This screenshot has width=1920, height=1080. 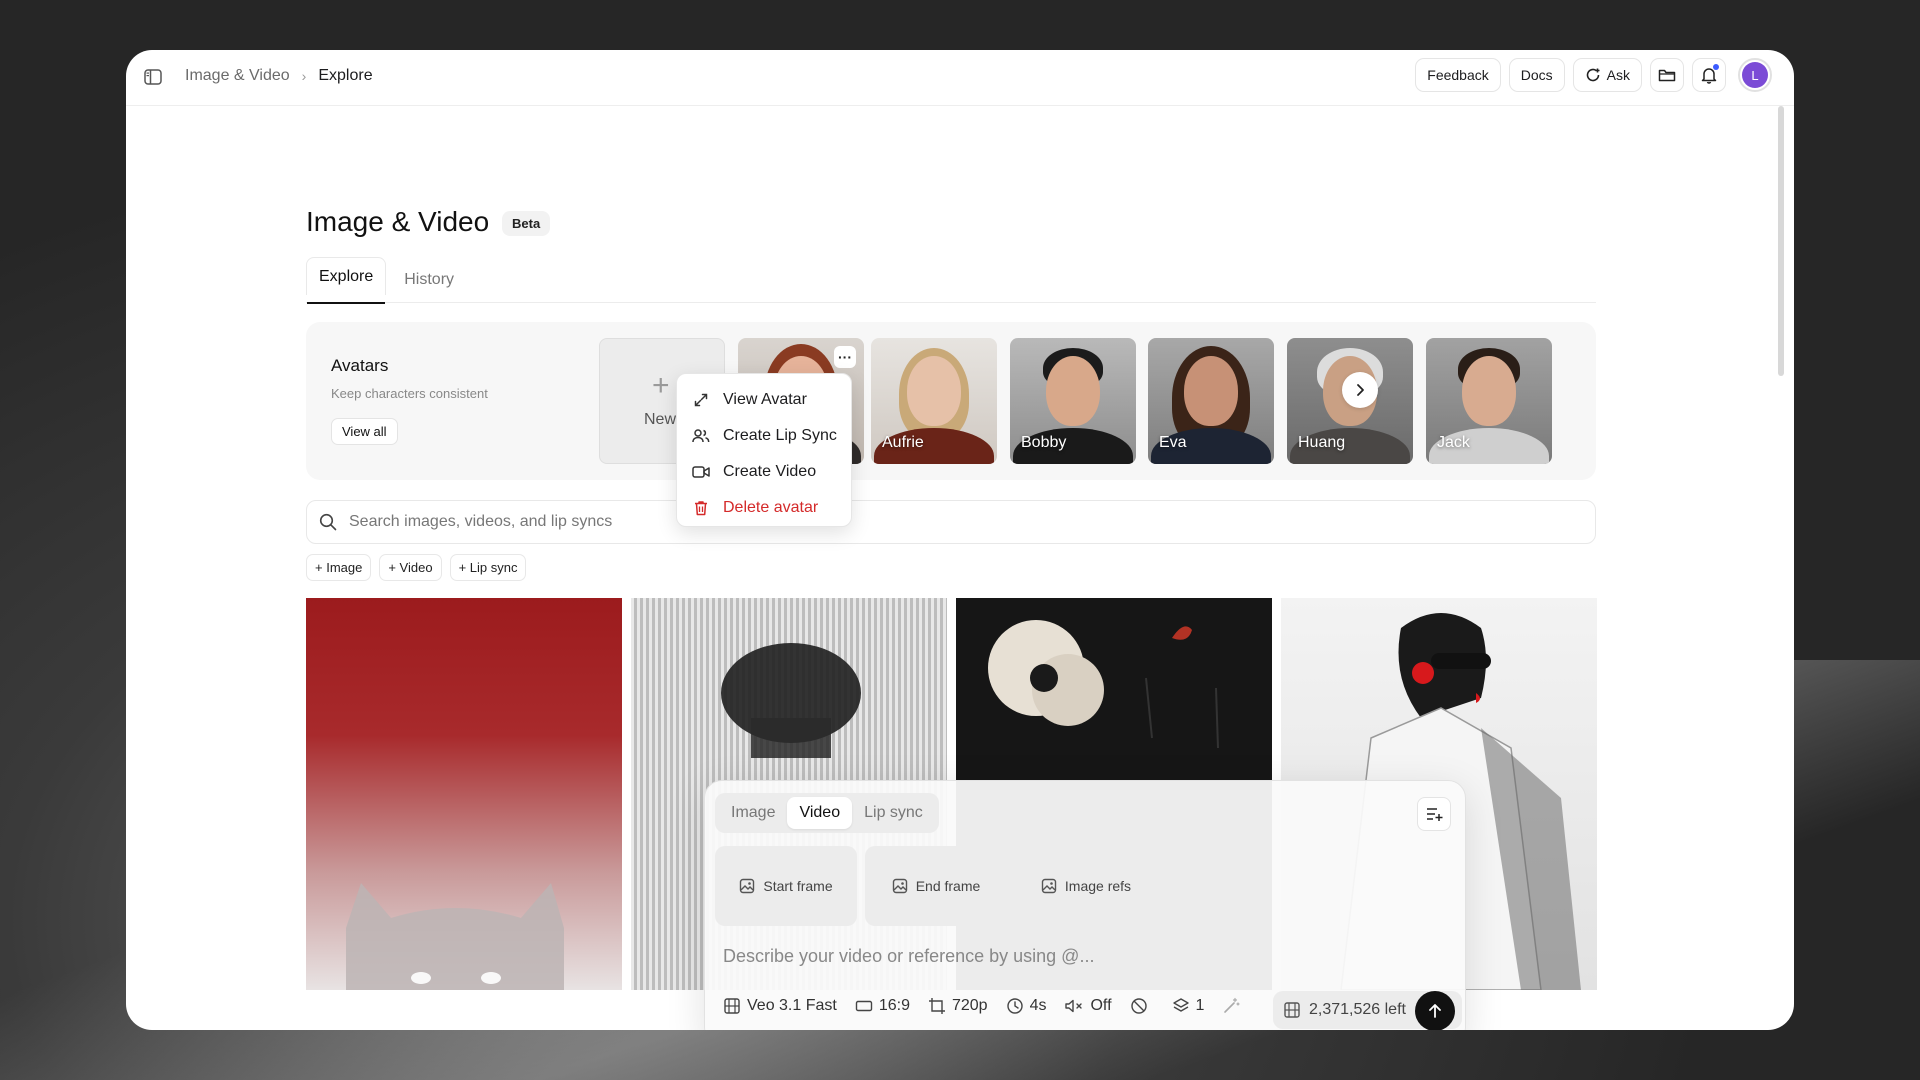 I want to click on menu-item-create-video: Create Video, so click(x=764, y=472).